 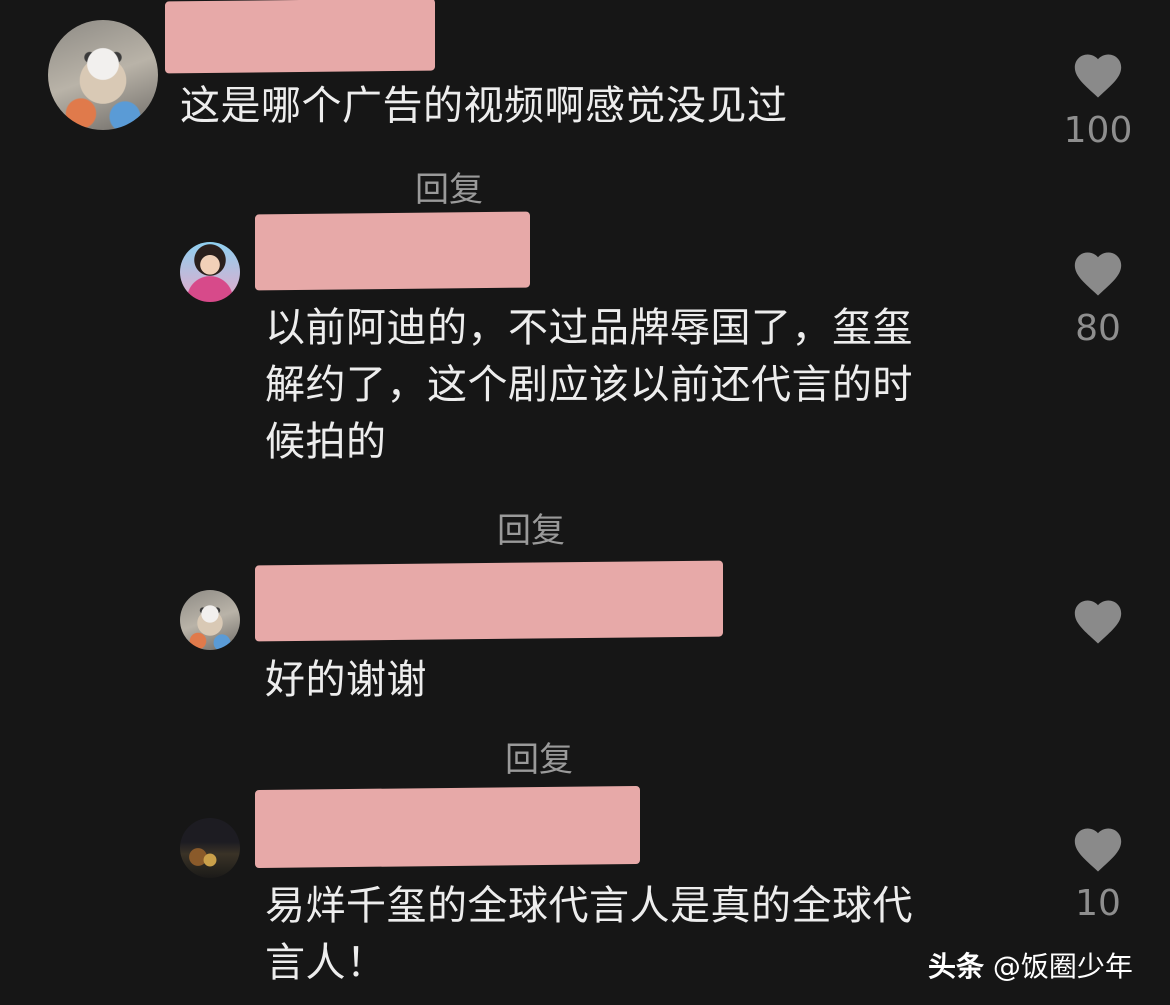 What do you see at coordinates (326, 963) in the screenshot?
I see `comment-line: 言人！` at bounding box center [326, 963].